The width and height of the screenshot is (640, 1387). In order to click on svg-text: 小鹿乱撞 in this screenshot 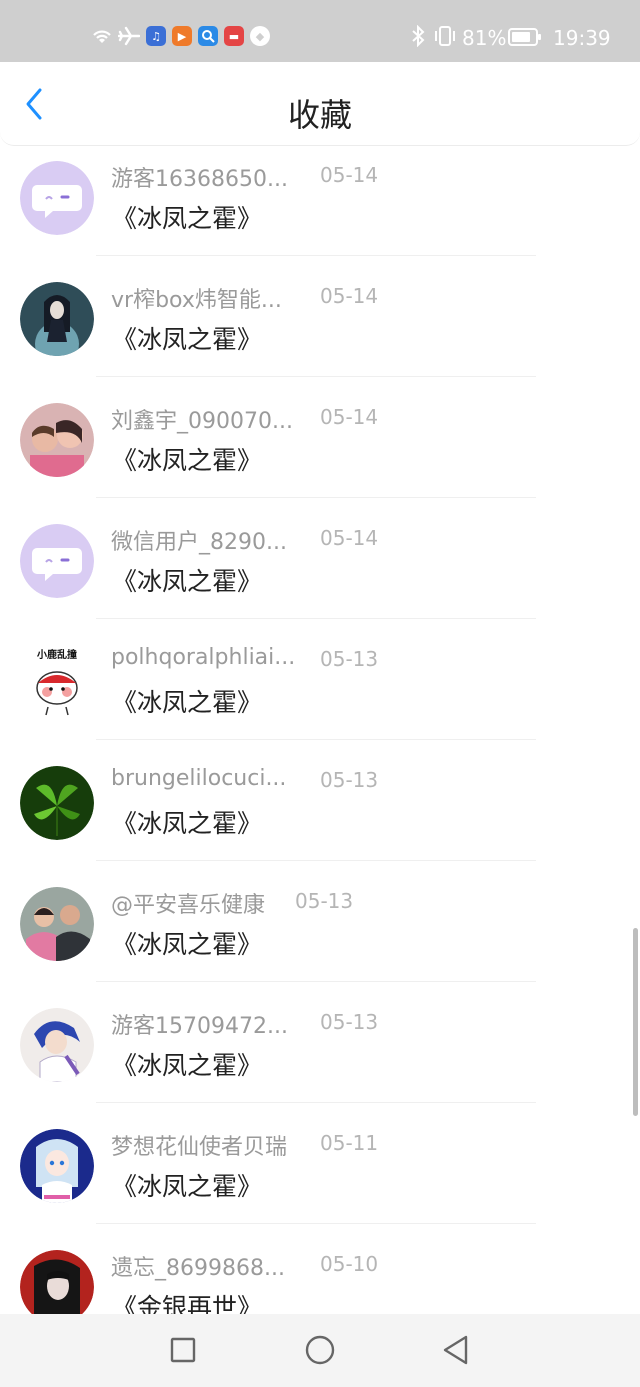, I will do `click(56, 654)`.